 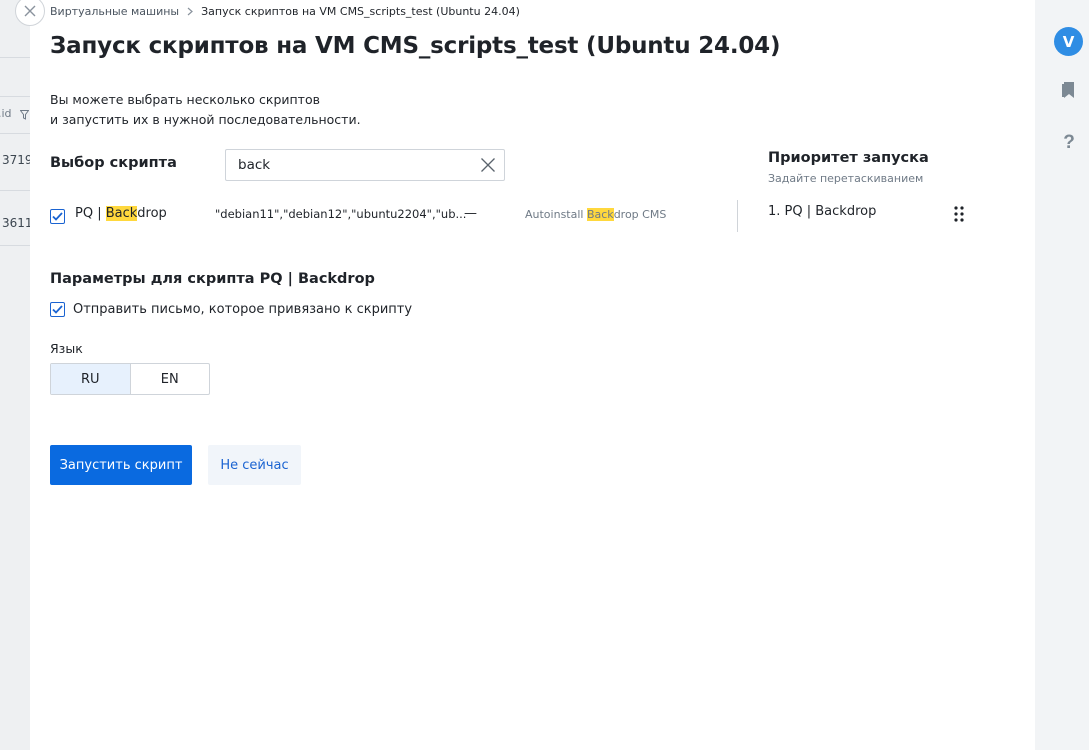 What do you see at coordinates (90, 213) in the screenshot?
I see `script-name-prefix: PQ |` at bounding box center [90, 213].